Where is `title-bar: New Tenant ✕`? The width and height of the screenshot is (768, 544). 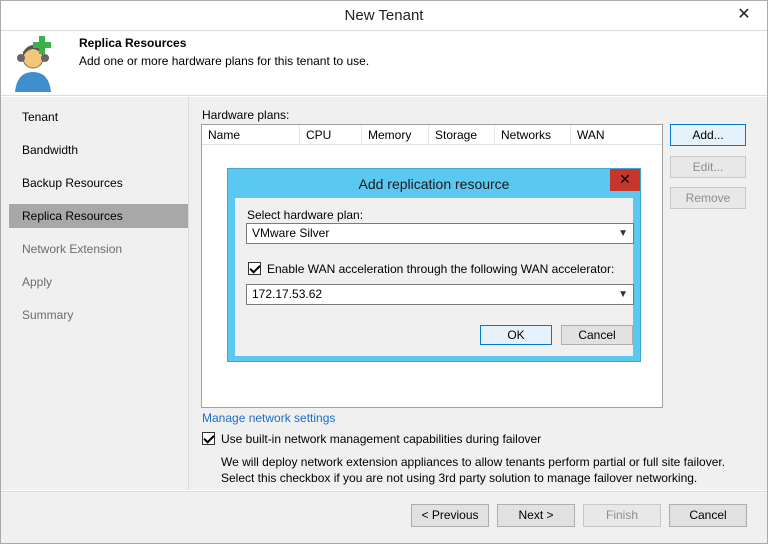
title-bar: New Tenant ✕ is located at coordinates (384, 16).